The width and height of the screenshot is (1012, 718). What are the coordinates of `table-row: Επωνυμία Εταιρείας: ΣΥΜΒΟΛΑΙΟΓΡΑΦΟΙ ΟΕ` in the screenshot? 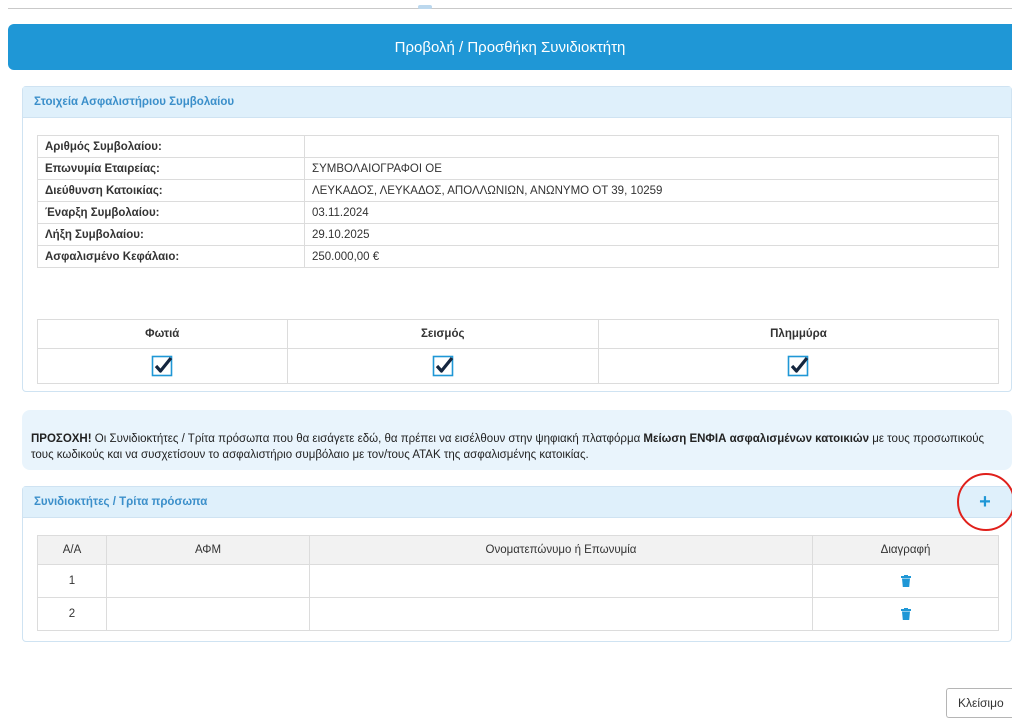 It's located at (518, 168).